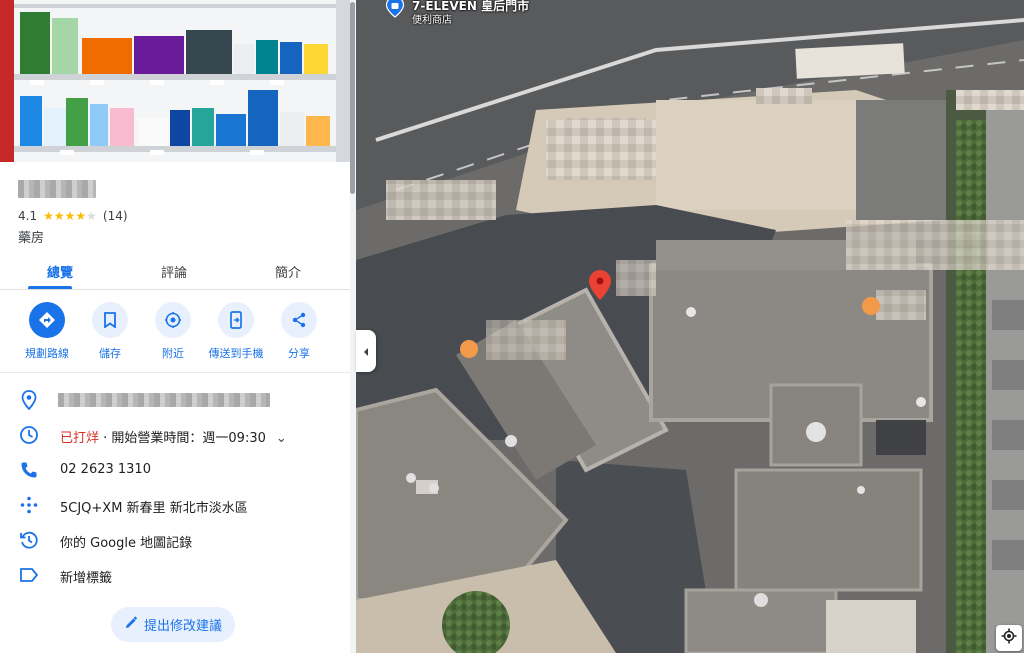 Image resolution: width=1024 pixels, height=653 pixels. What do you see at coordinates (60, 271) in the screenshot?
I see `tab-overview: 總覽` at bounding box center [60, 271].